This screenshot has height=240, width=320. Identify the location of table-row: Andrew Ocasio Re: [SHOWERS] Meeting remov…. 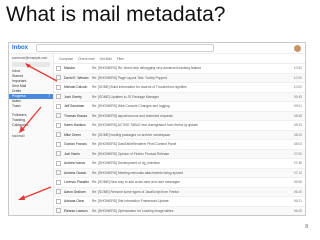
(179, 173).